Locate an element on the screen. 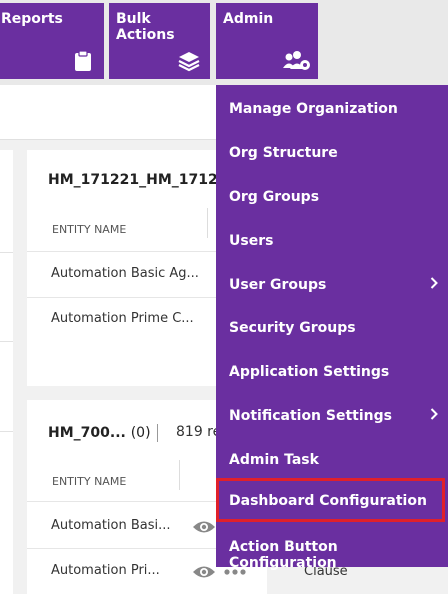 The width and height of the screenshot is (448, 594). menu-item-admin-task: Admin Task is located at coordinates (332, 459).